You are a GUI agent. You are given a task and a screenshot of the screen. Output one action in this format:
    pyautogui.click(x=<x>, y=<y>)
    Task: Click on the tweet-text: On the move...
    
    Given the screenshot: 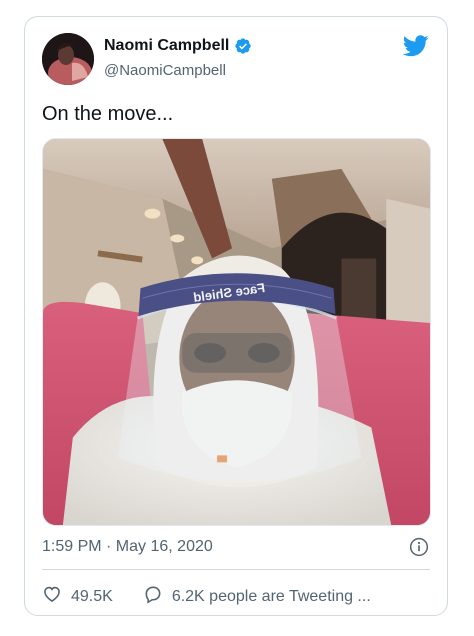 What is the action you would take?
    pyautogui.click(x=108, y=114)
    